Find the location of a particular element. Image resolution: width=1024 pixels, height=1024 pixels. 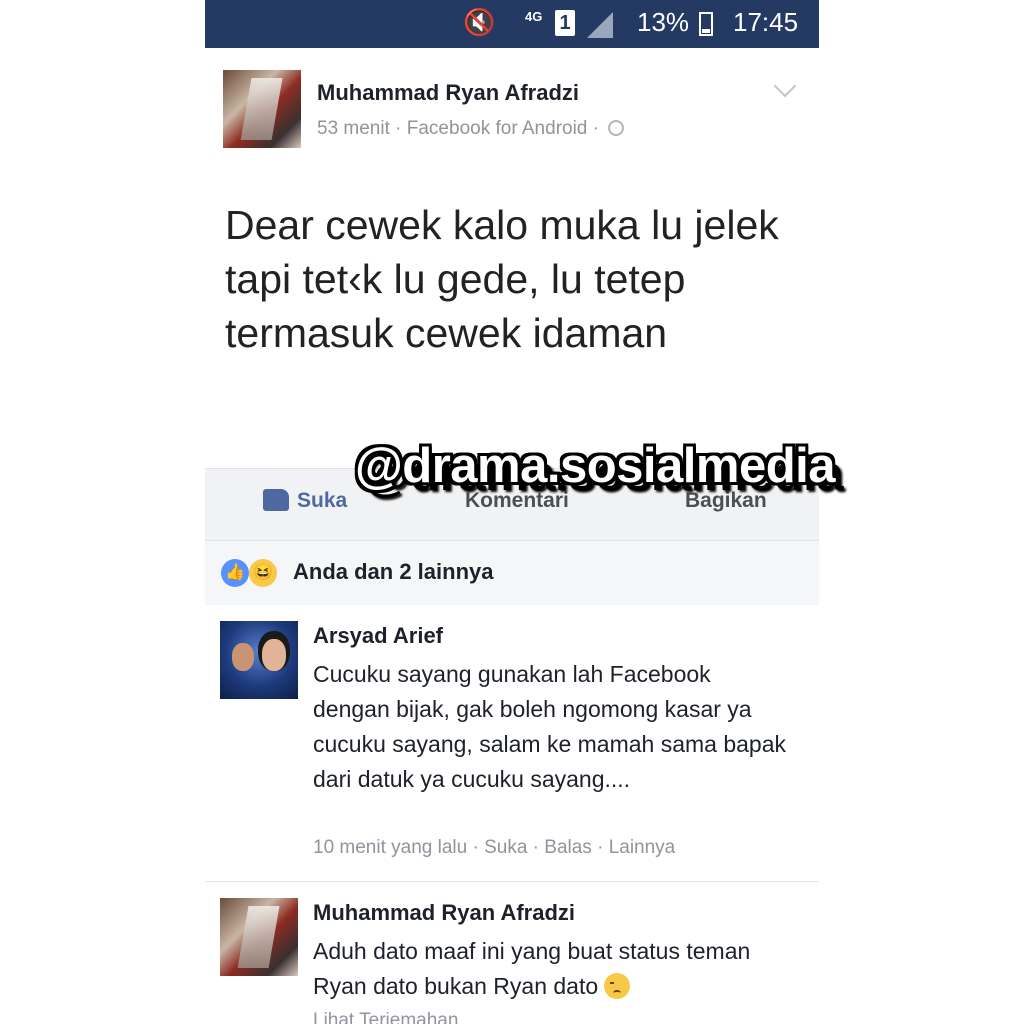

battery-icon is located at coordinates (706, 24).